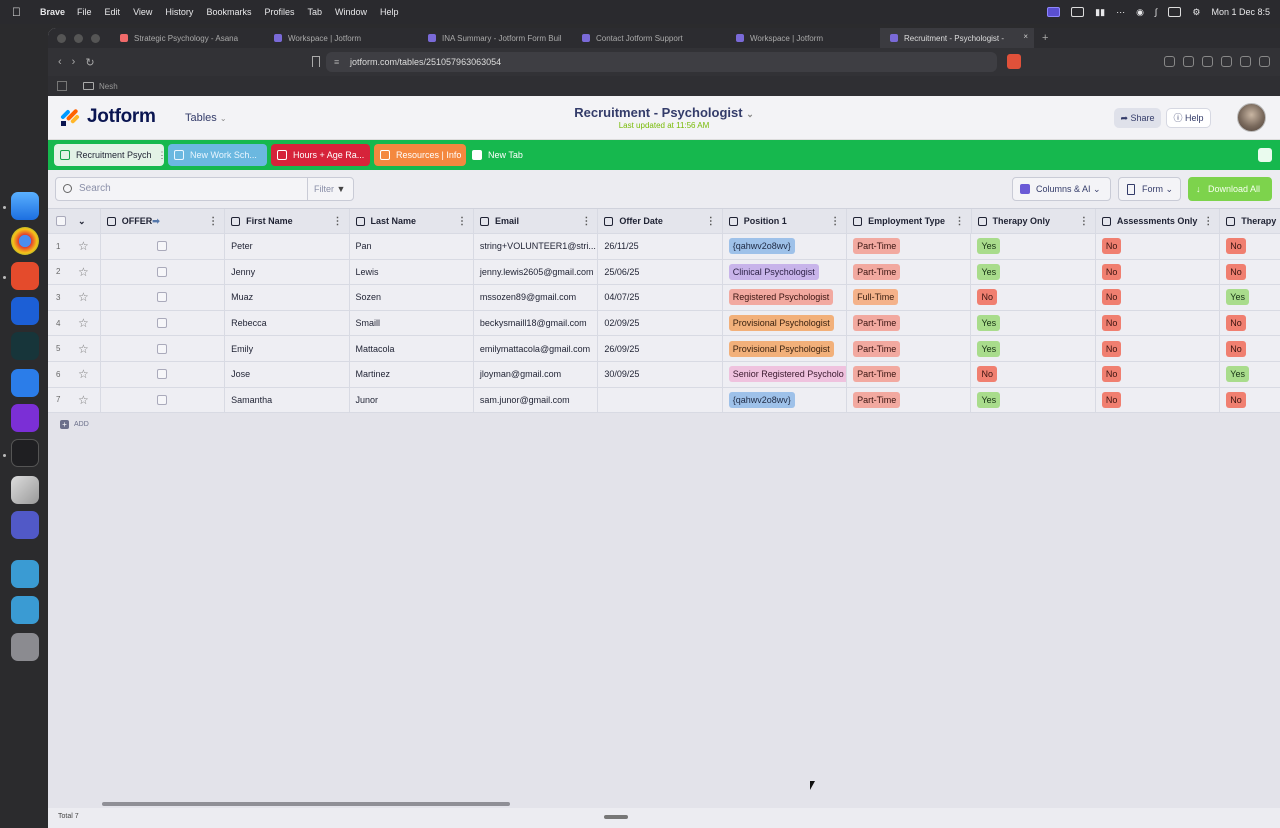  Describe the element at coordinates (412, 246) in the screenshot. I see `last-name-cell: Pan` at that location.